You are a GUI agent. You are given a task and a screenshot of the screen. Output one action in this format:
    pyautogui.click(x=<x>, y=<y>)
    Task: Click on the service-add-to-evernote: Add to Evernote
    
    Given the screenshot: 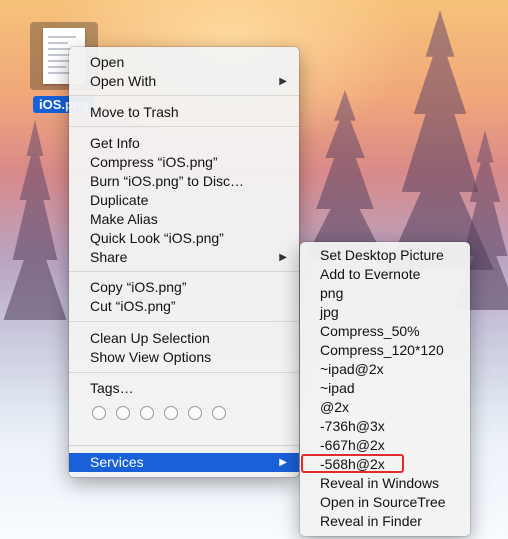 What is the action you would take?
    pyautogui.click(x=385, y=274)
    